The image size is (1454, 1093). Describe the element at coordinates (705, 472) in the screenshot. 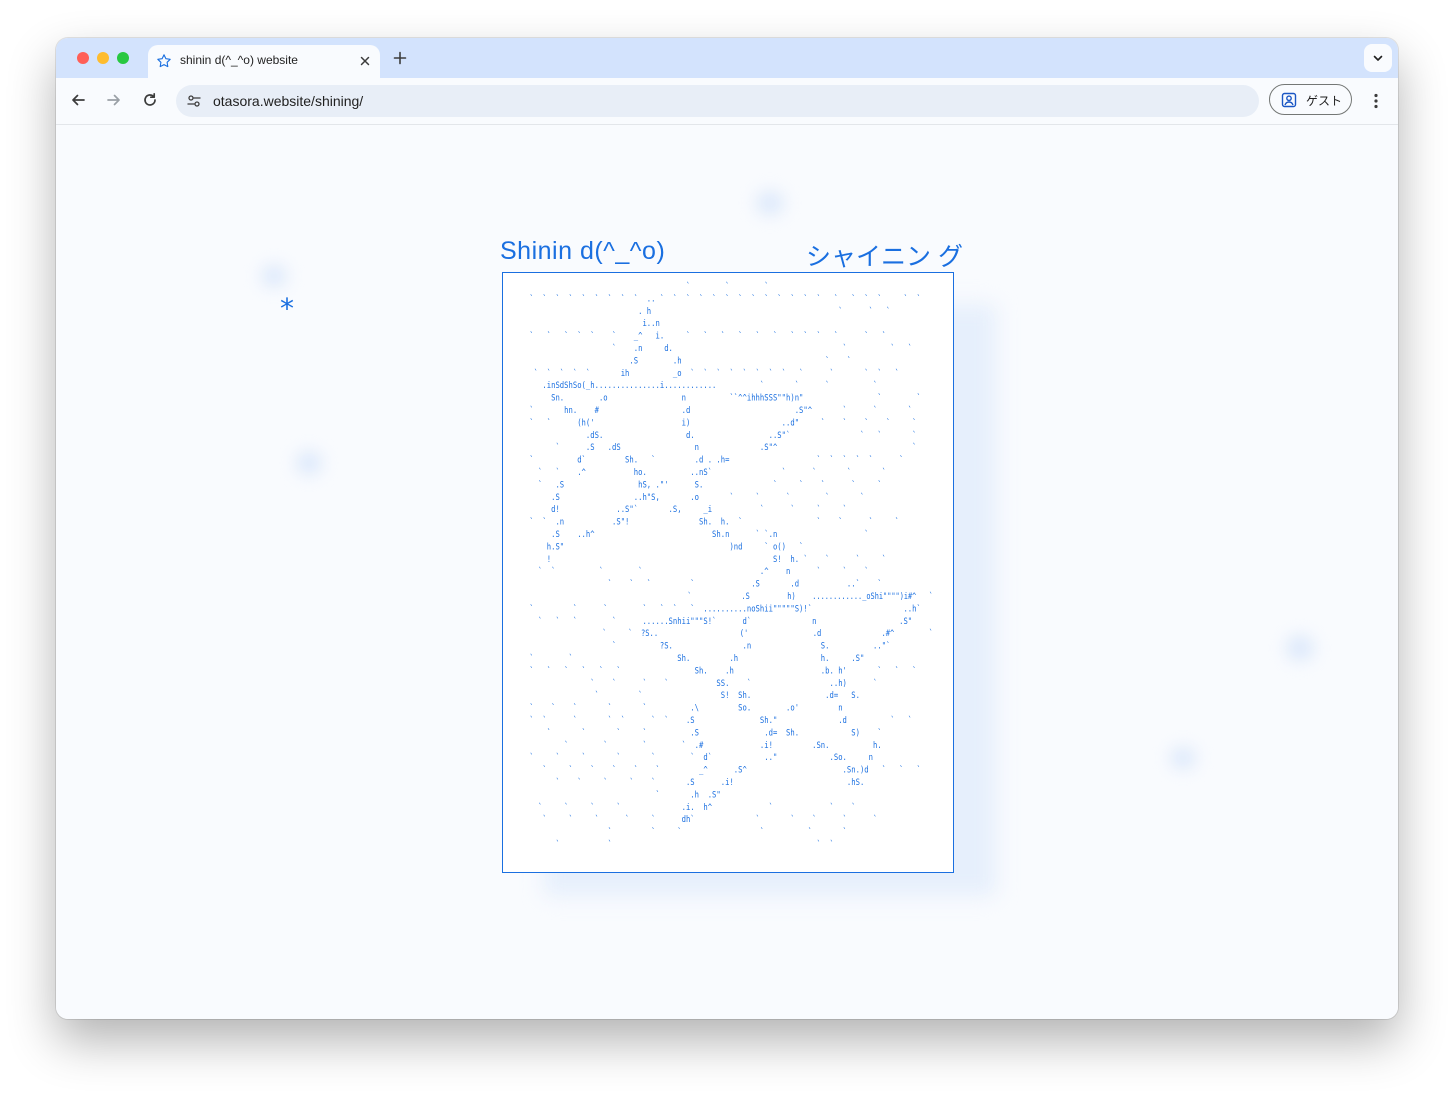

I see `ascii-art-line: ` ` .^ ho. ..nS` ` ` ` `` at that location.